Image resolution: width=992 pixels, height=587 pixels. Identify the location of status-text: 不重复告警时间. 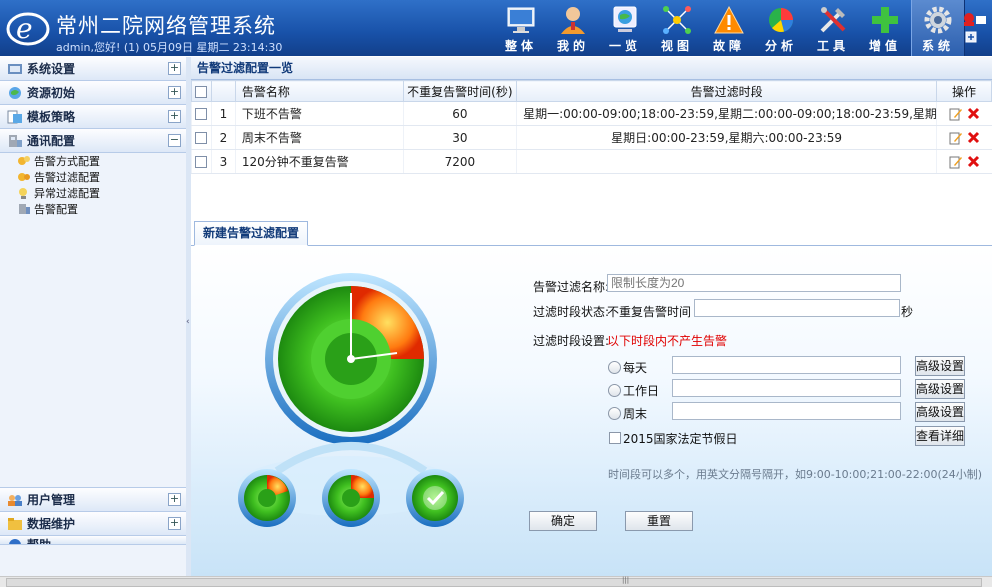
(649, 312).